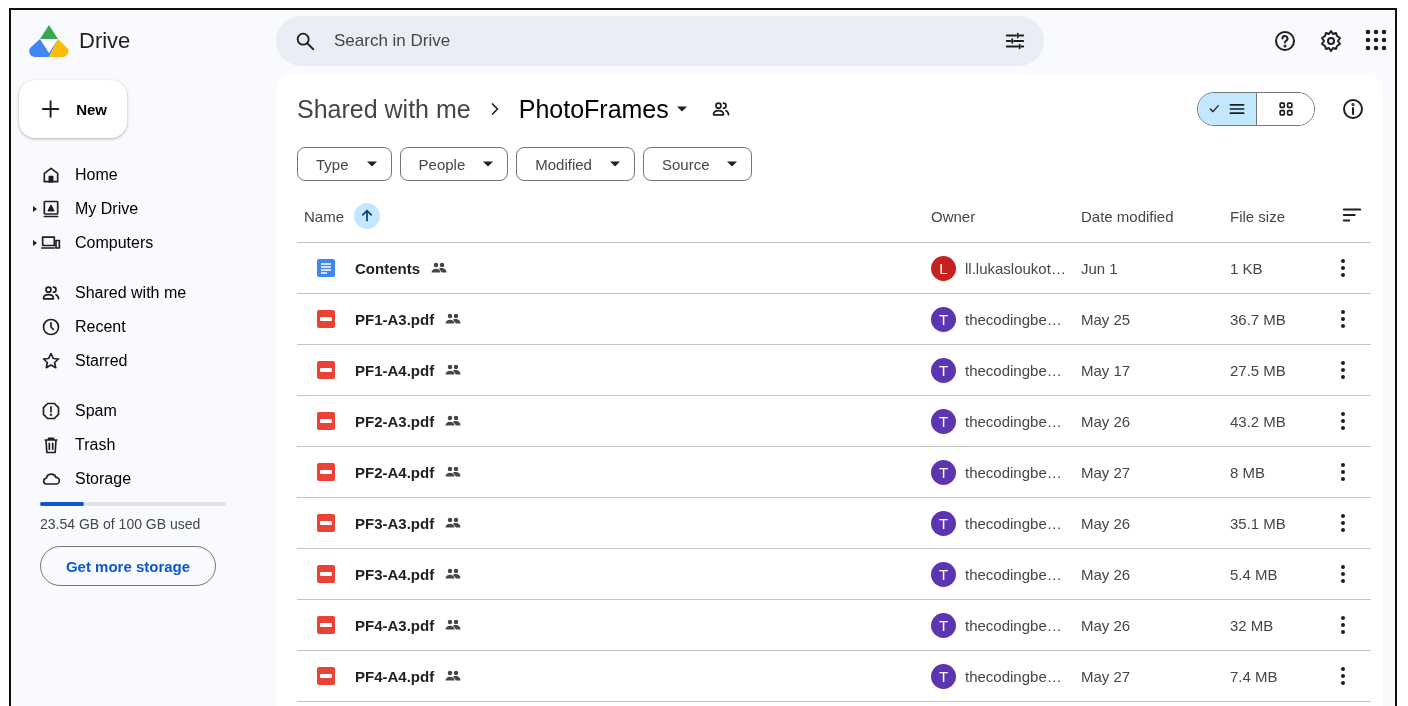 This screenshot has height=706, width=1408. Describe the element at coordinates (147, 209) in the screenshot. I see `sidebar-item: My Drive` at that location.